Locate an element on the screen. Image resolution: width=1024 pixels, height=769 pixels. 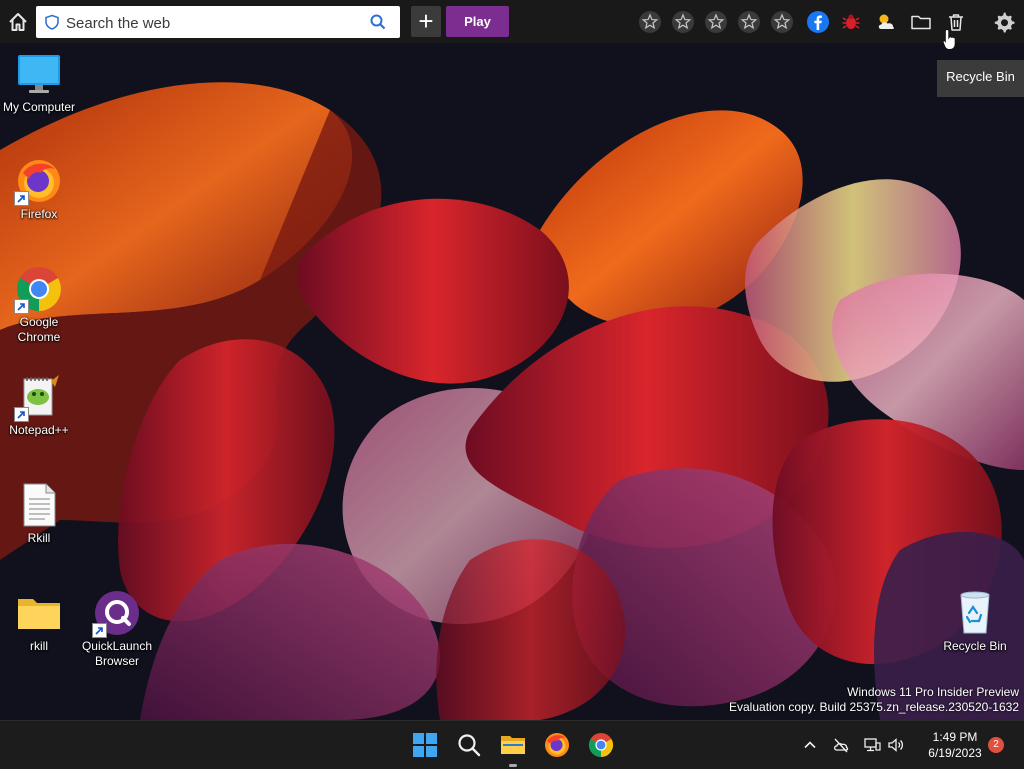
desktop-icon-my-computer: My Computer is located at coordinates (39, 82).